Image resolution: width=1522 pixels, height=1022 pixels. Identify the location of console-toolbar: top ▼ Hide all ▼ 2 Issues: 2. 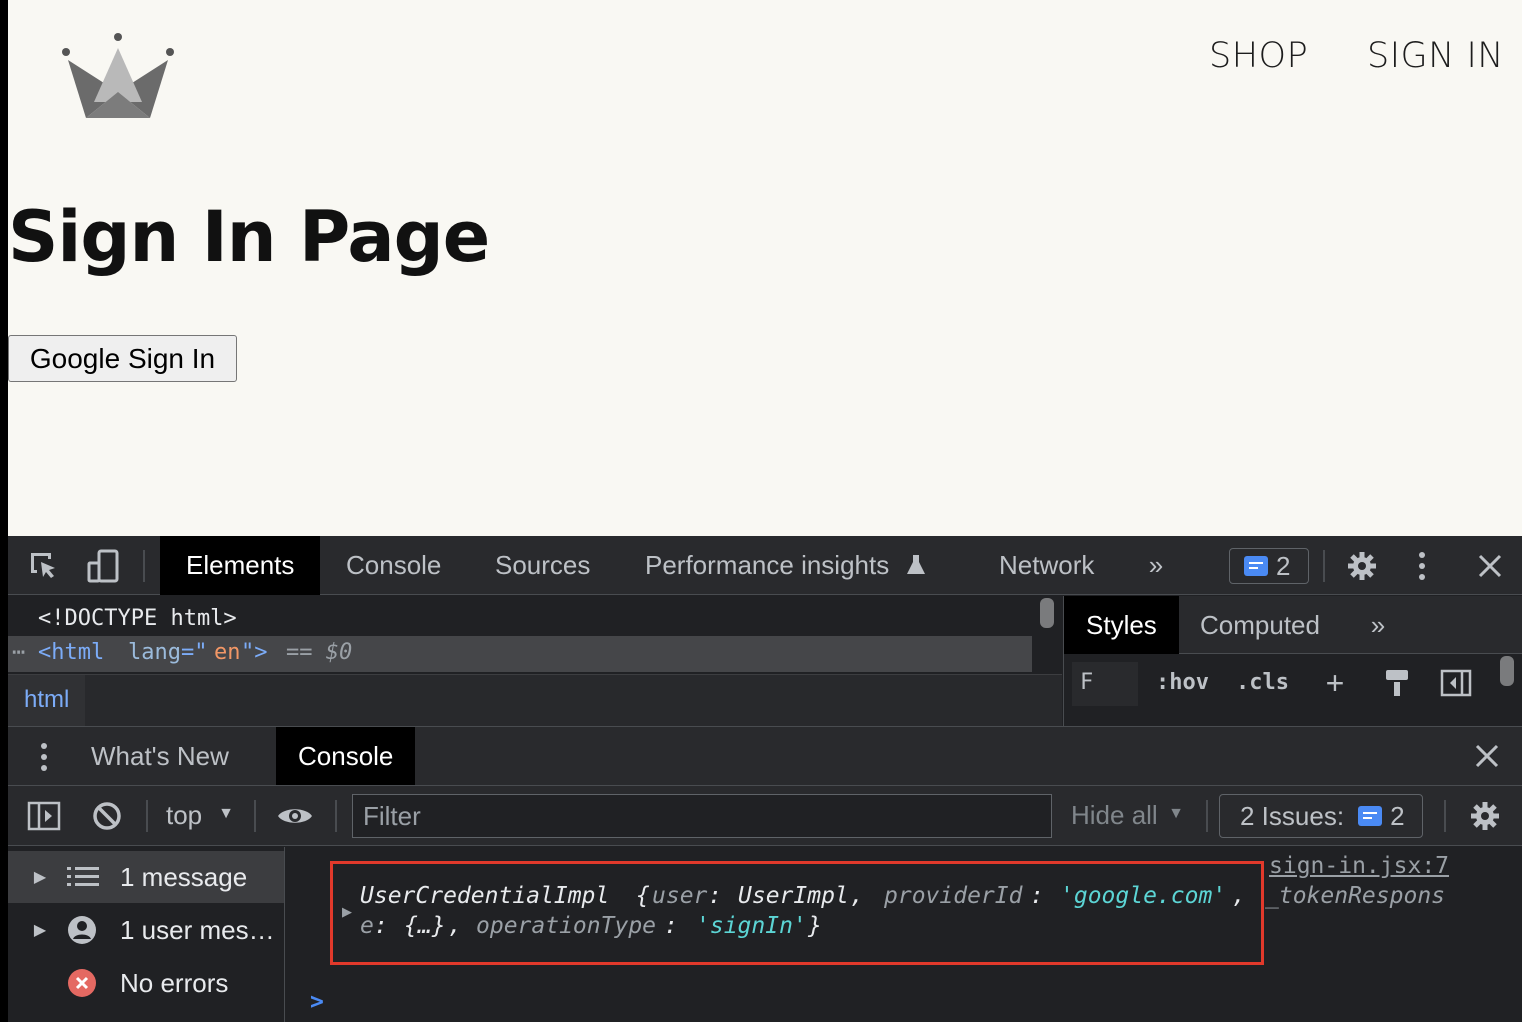
(765, 816).